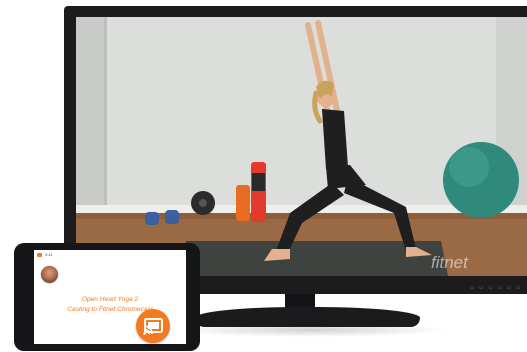 The image size is (527, 352). I want to click on app-logo-icon, so click(39, 255).